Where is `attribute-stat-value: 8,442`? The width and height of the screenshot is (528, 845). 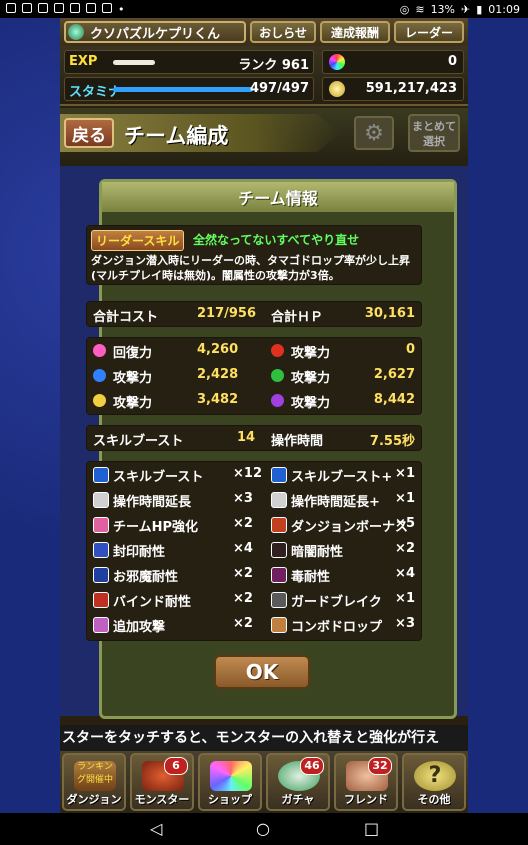
attribute-stat-value: 8,442 is located at coordinates (394, 399).